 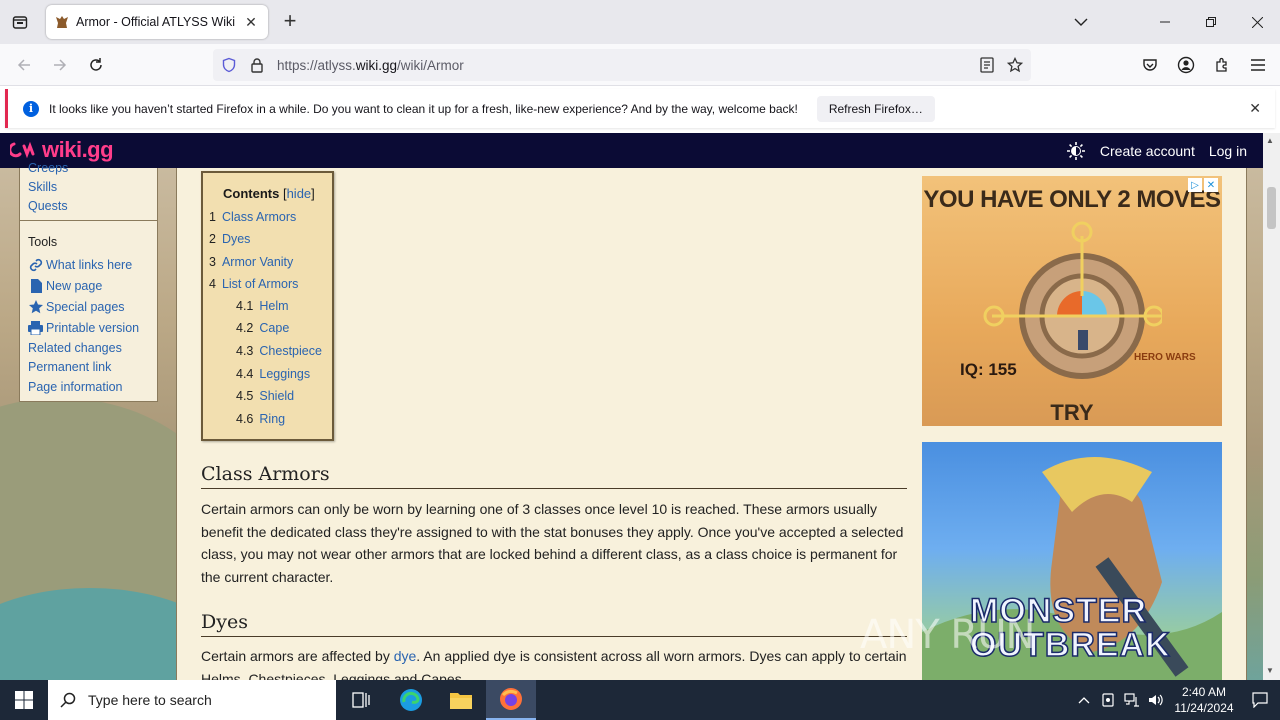 I want to click on tool-new-page: New page, so click(x=65, y=285).